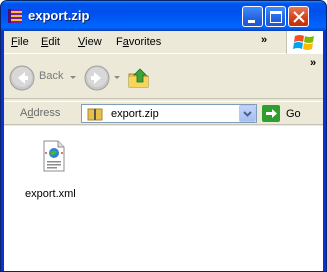 The width and height of the screenshot is (327, 272). Describe the element at coordinates (54, 156) in the screenshot. I see `xml-file-icon` at that location.